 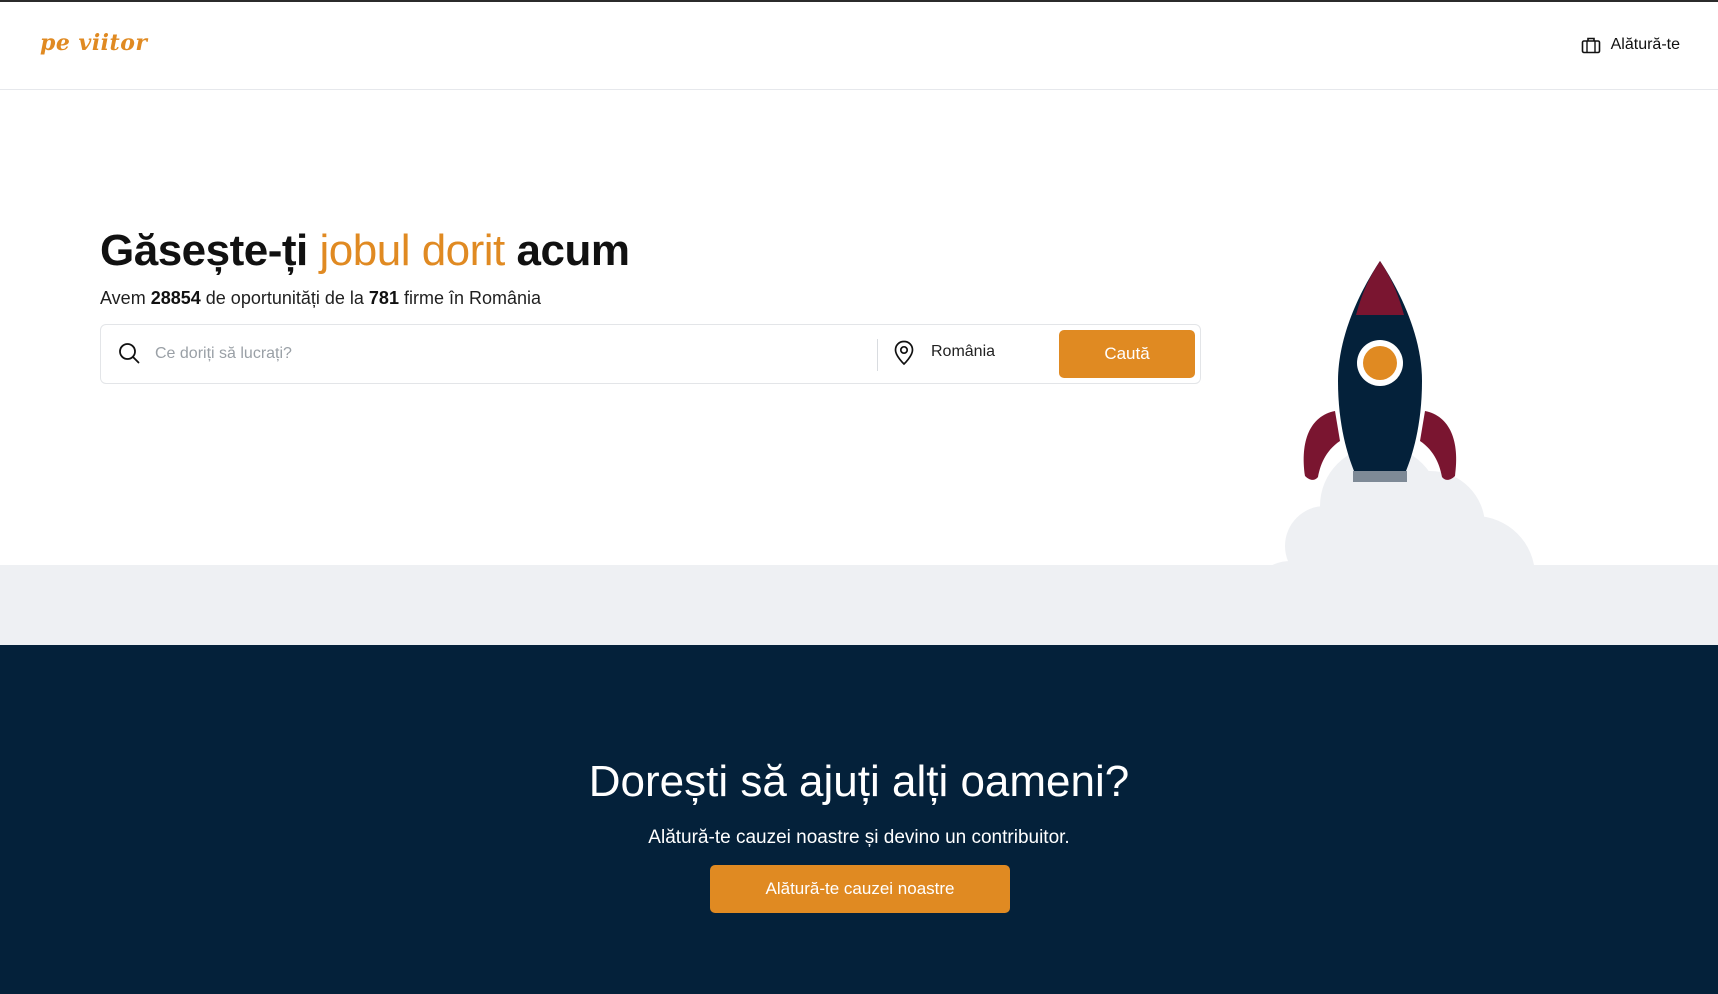 I want to click on search-icon, so click(x=129, y=353).